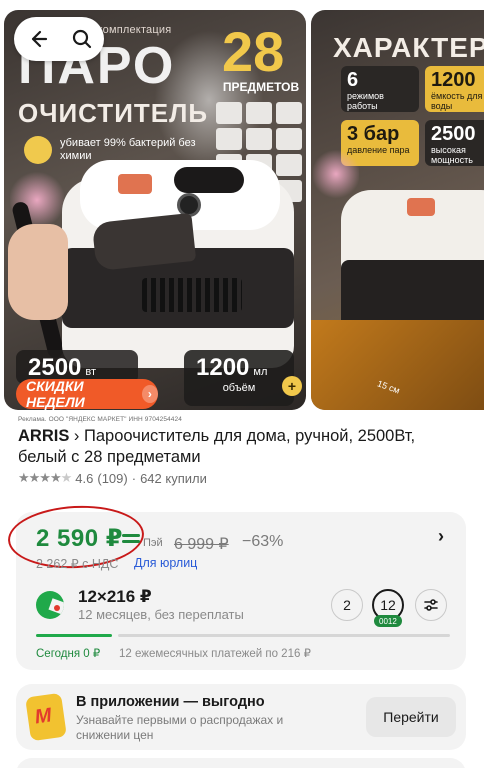 Image resolution: width=484 pixels, height=768 pixels. What do you see at coordinates (397, 365) in the screenshot?
I see `silk-fabric` at bounding box center [397, 365].